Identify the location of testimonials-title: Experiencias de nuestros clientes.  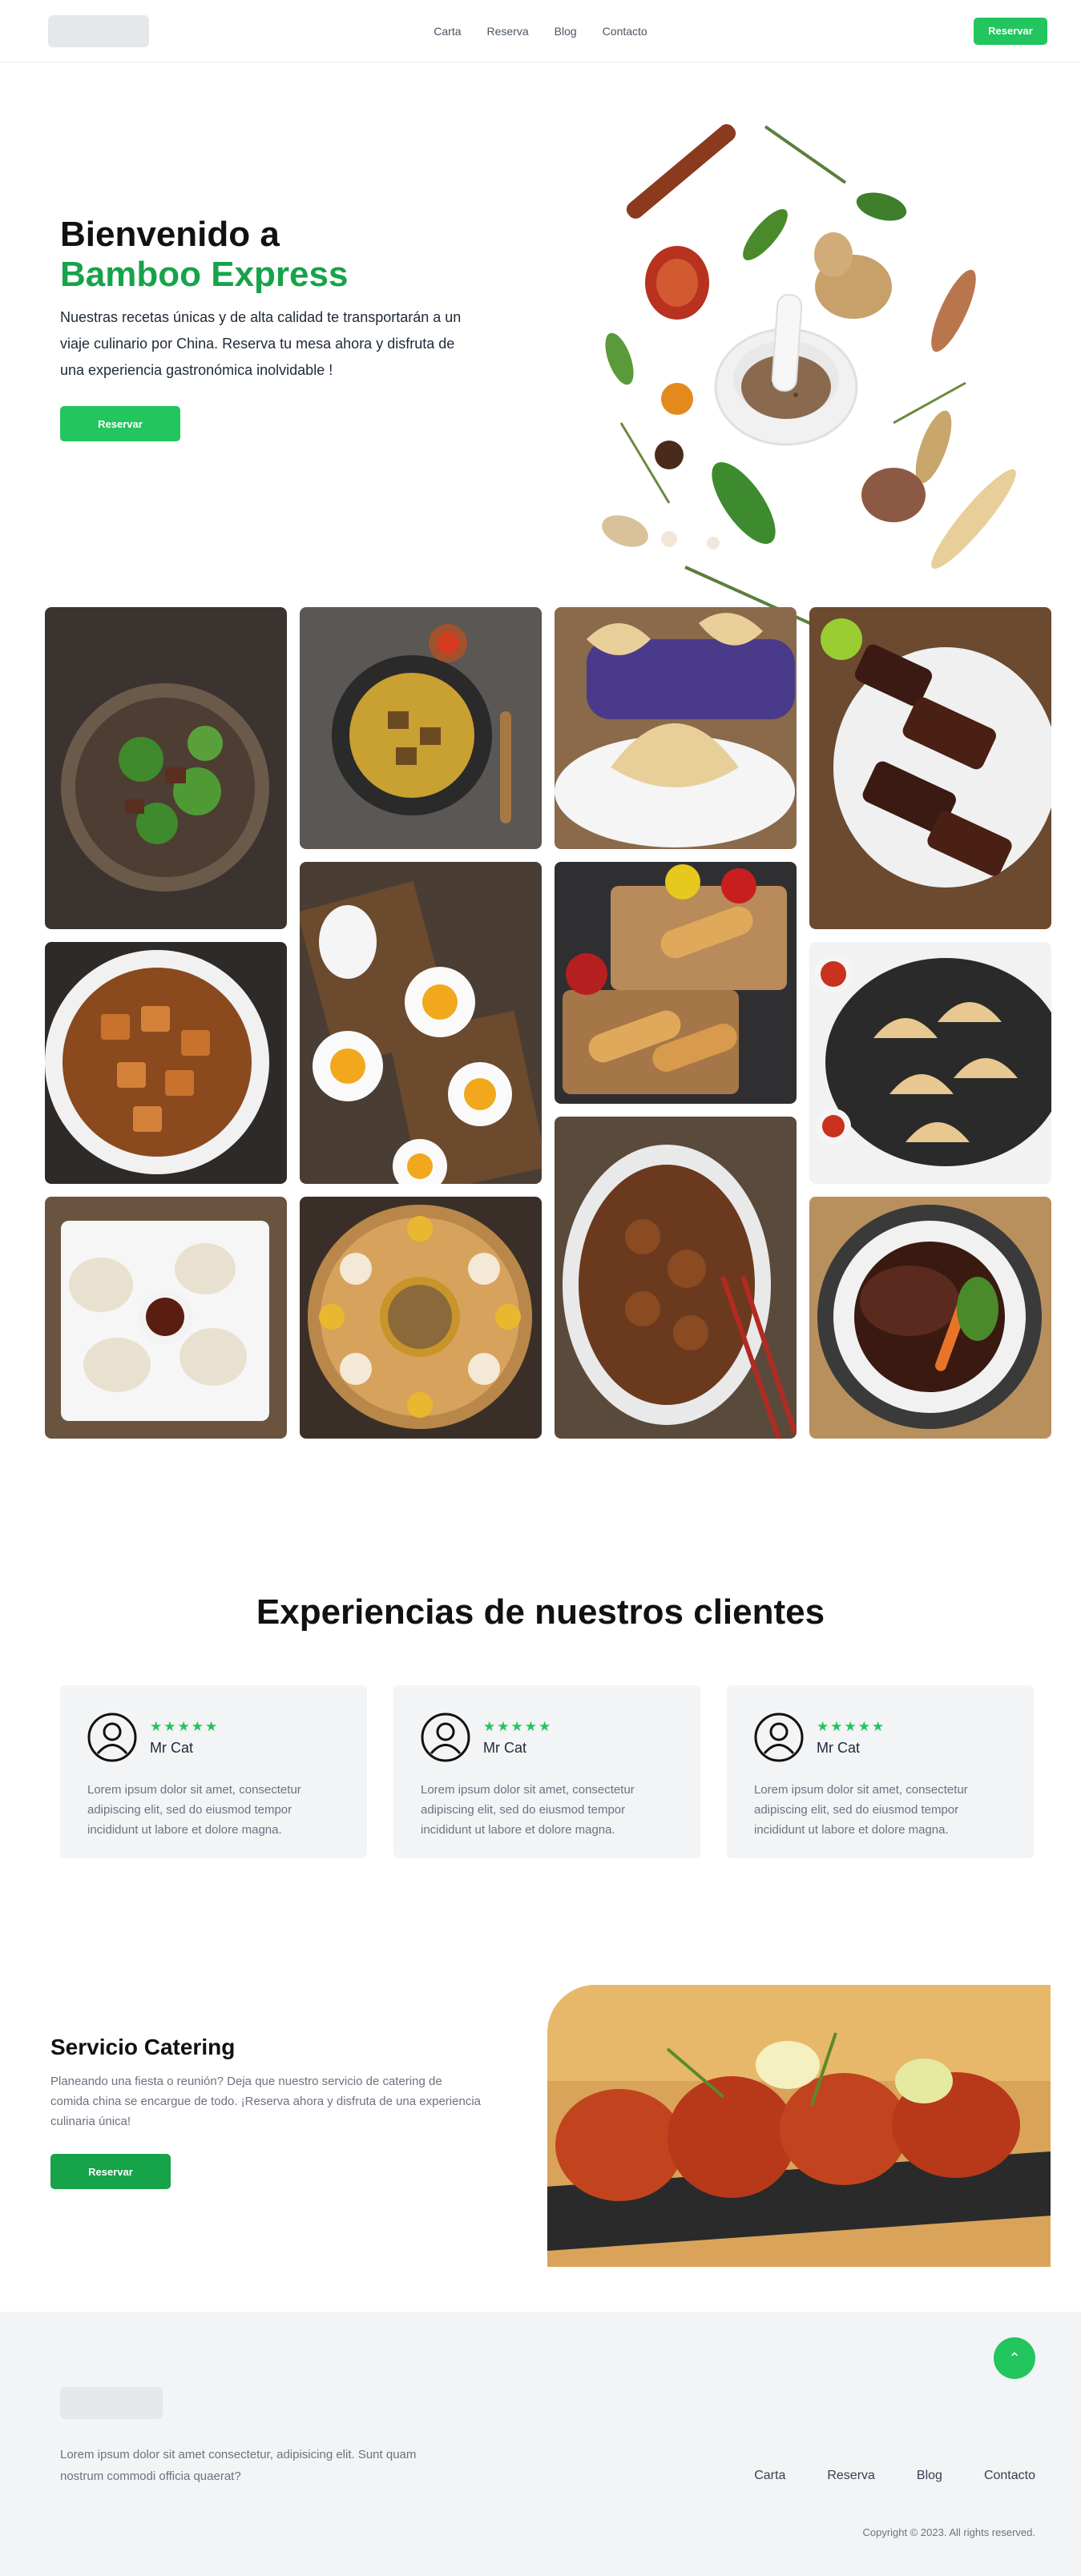
(540, 1612).